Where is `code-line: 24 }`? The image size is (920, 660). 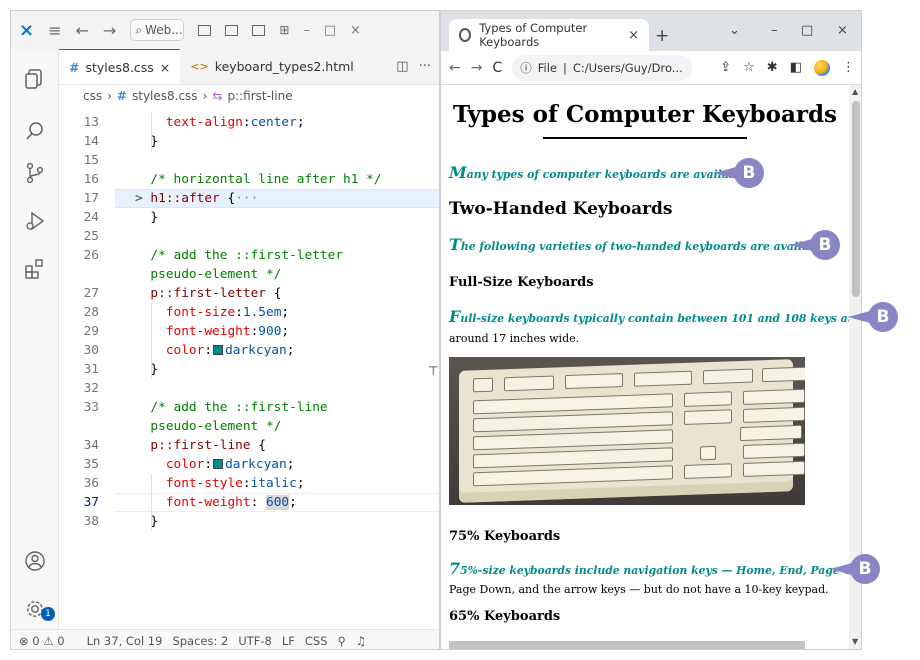 code-line: 24 } is located at coordinates (249, 217).